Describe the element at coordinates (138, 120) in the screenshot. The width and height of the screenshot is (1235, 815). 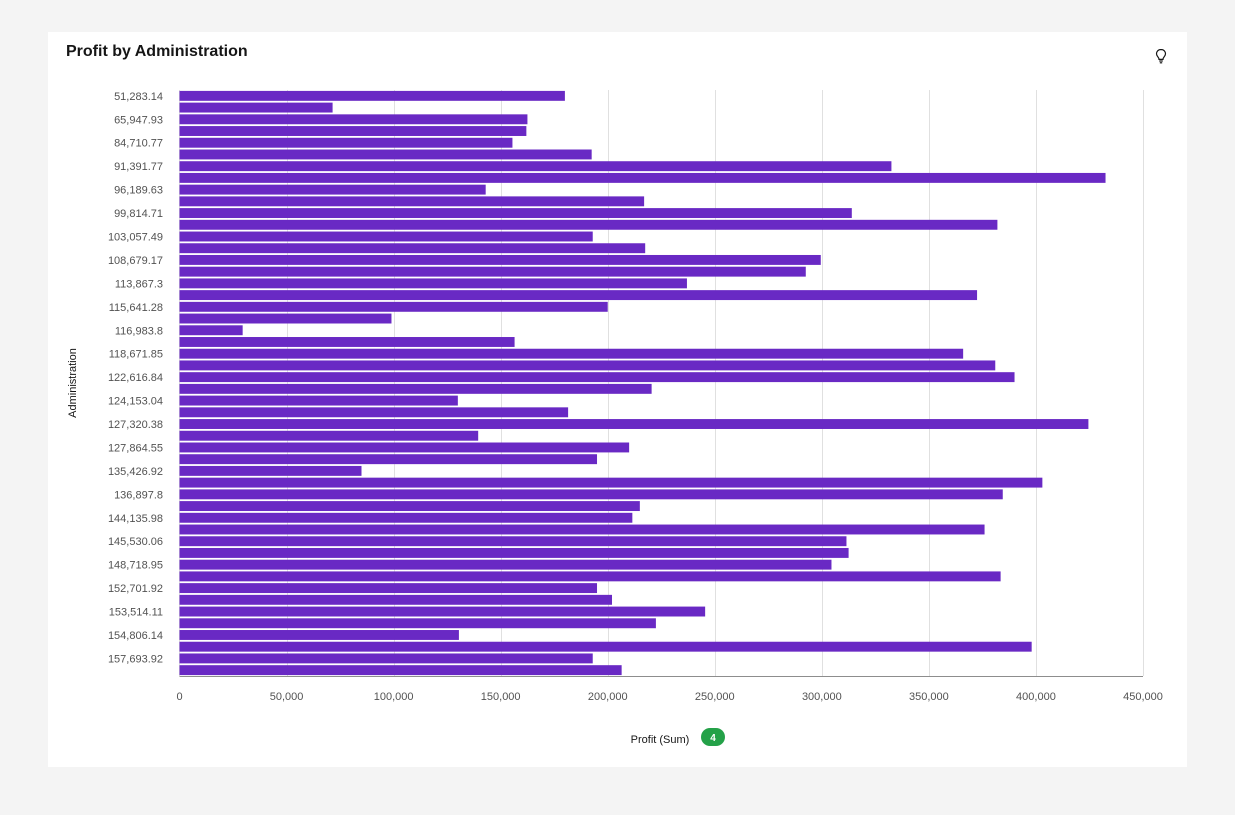
I see `y-category-label: 65,947.93` at that location.